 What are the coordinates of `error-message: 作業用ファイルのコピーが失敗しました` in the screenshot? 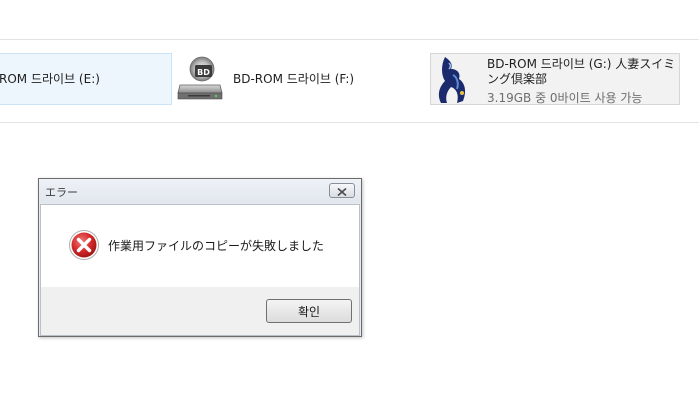 It's located at (216, 246).